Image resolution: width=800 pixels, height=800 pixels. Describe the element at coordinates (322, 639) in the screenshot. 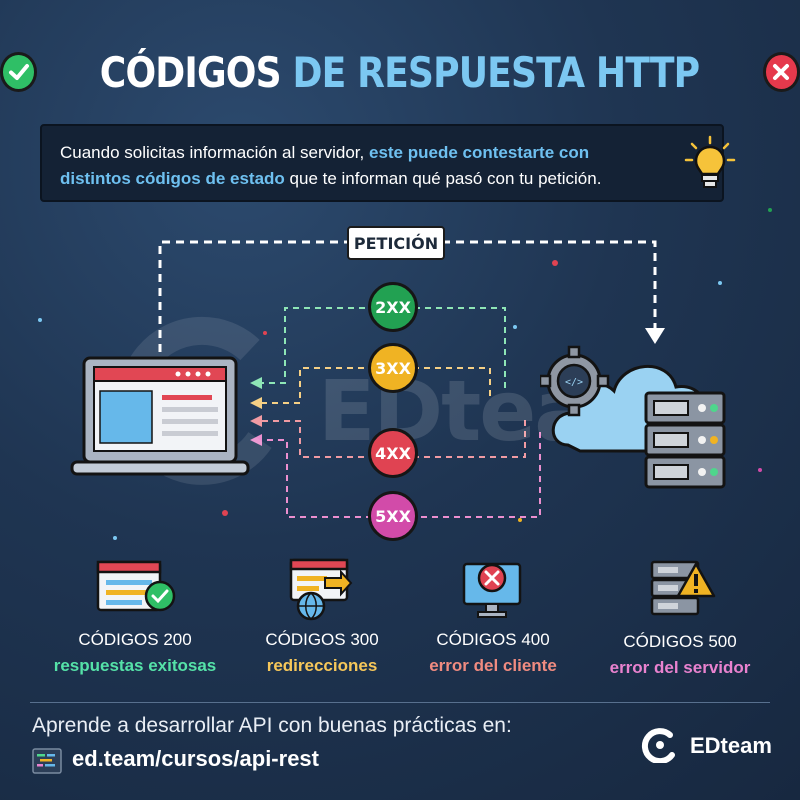

I see `category-title: CÓDIGOS 300` at that location.